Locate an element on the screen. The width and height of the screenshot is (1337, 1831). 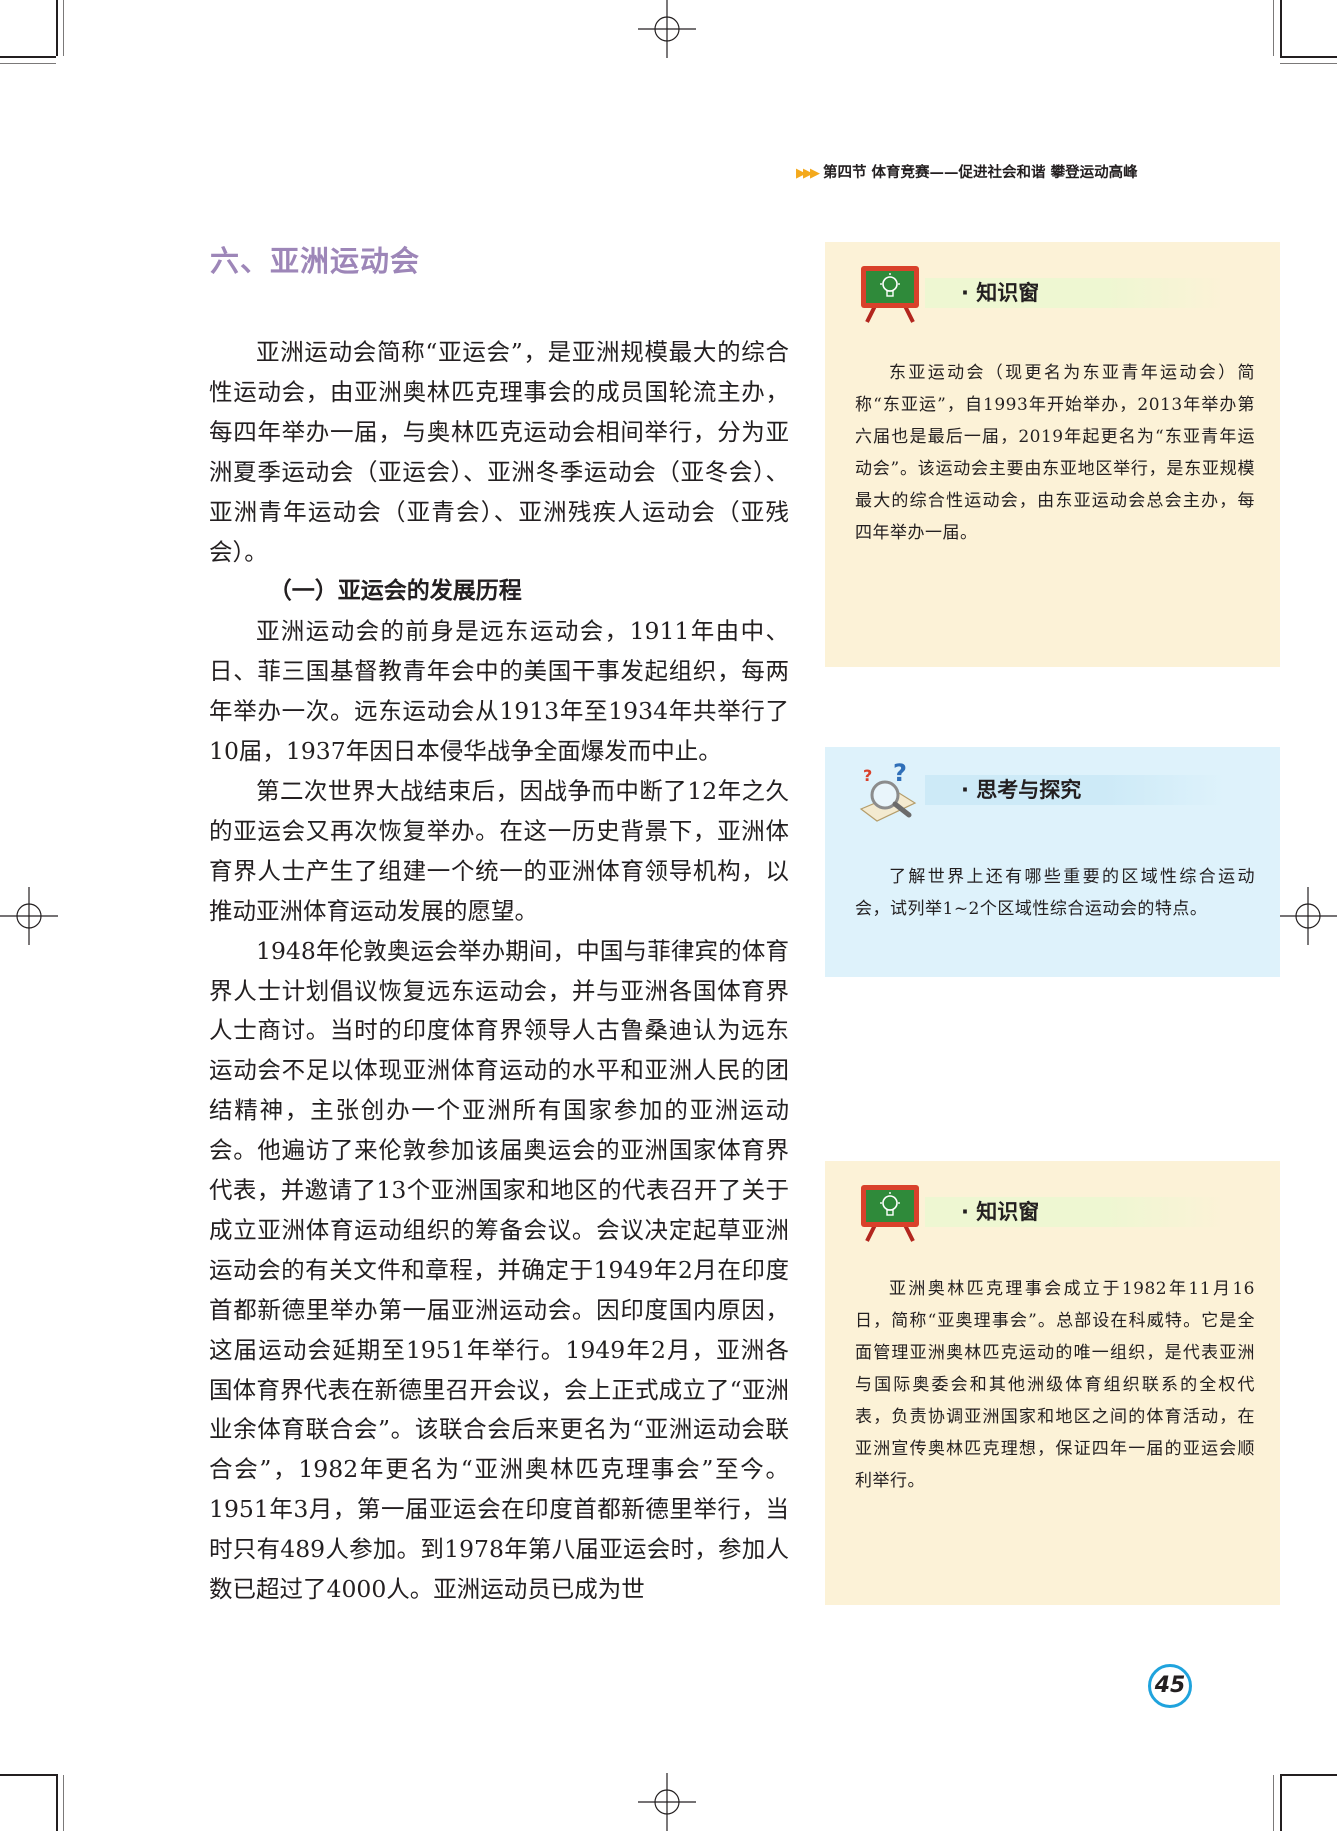
running-header: ▶▶▶ 第四节 体育竞赛——促进社会和谐 攀登运动高峰 is located at coordinates (976, 172).